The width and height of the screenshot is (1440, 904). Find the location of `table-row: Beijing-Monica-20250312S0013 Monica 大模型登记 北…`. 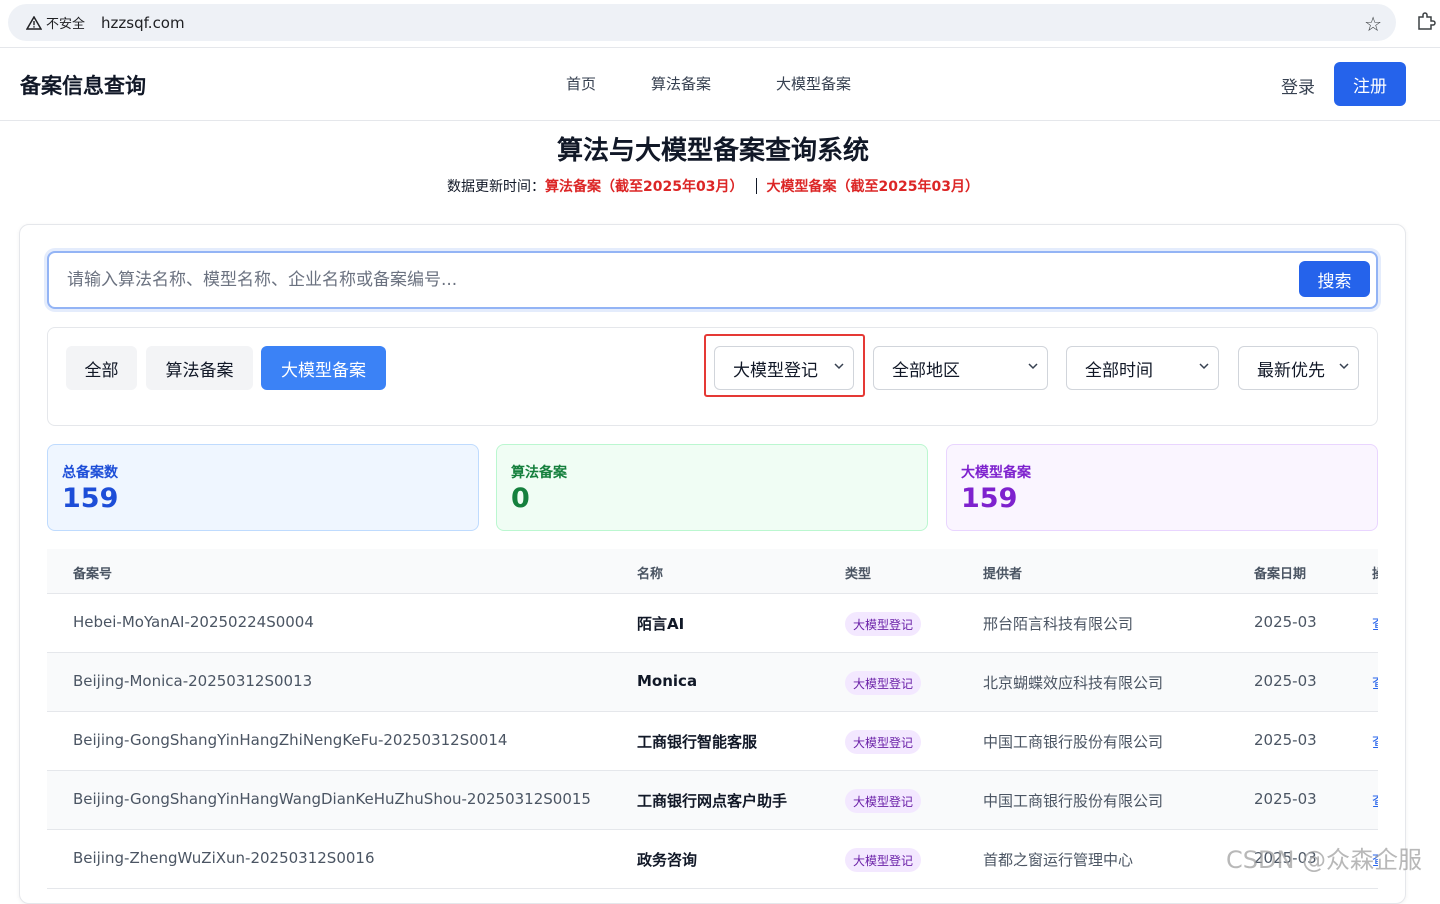

table-row: Beijing-Monica-20250312S0013 Monica 大模型登记 北… is located at coordinates (712, 682).